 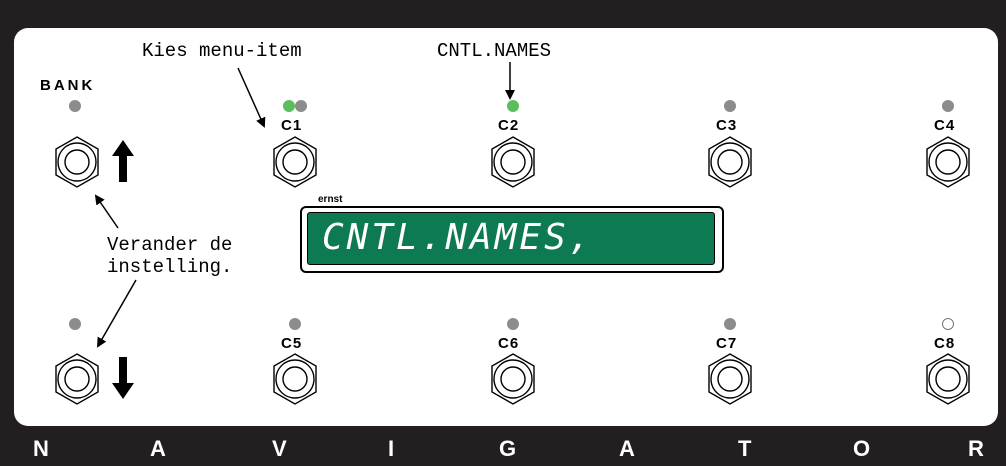 I want to click on lcd-tag: ernst, so click(x=330, y=199).